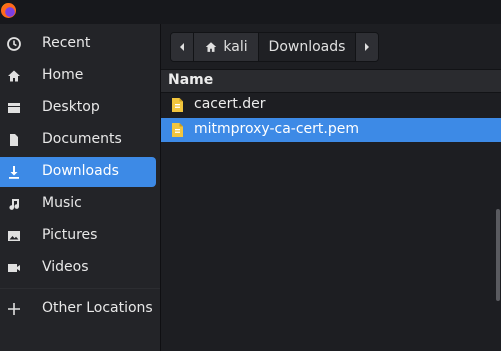 The width and height of the screenshot is (501, 351). I want to click on sidebar-item-label: Recent, so click(66, 43).